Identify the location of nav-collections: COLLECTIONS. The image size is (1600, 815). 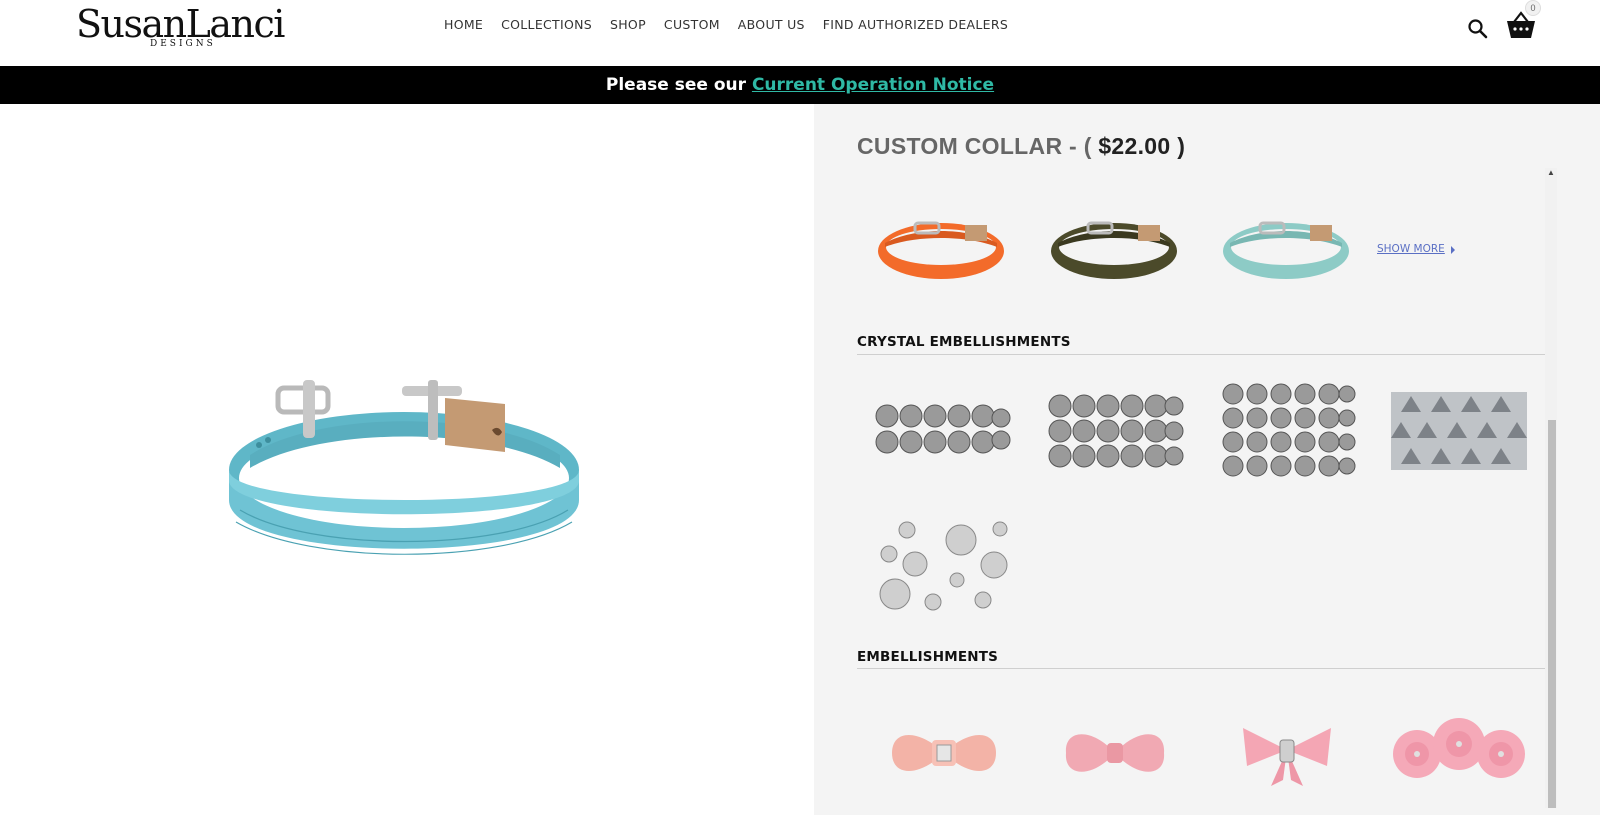
(546, 24).